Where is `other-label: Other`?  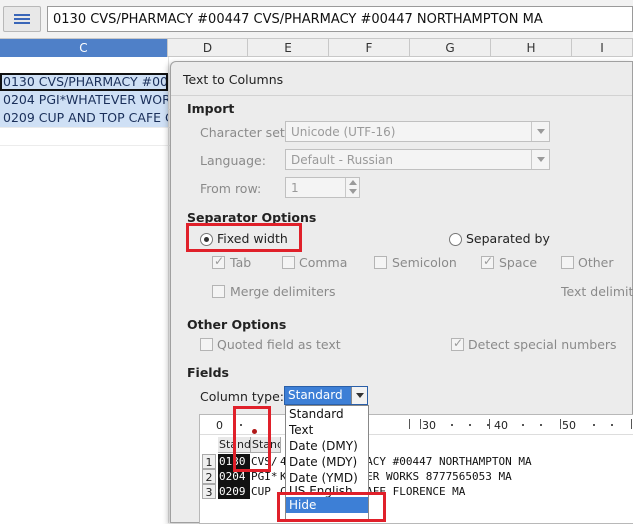 other-label: Other is located at coordinates (596, 262).